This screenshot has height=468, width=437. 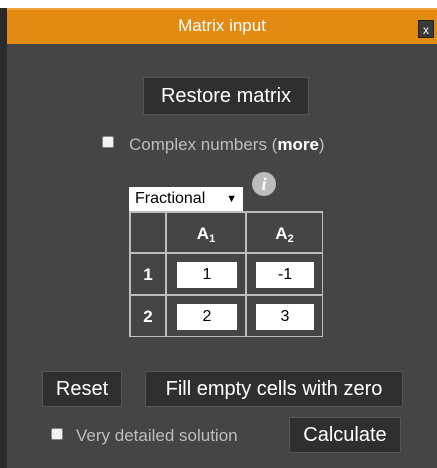 What do you see at coordinates (226, 96) in the screenshot?
I see `restore-matrix-button: Restore matrix` at bounding box center [226, 96].